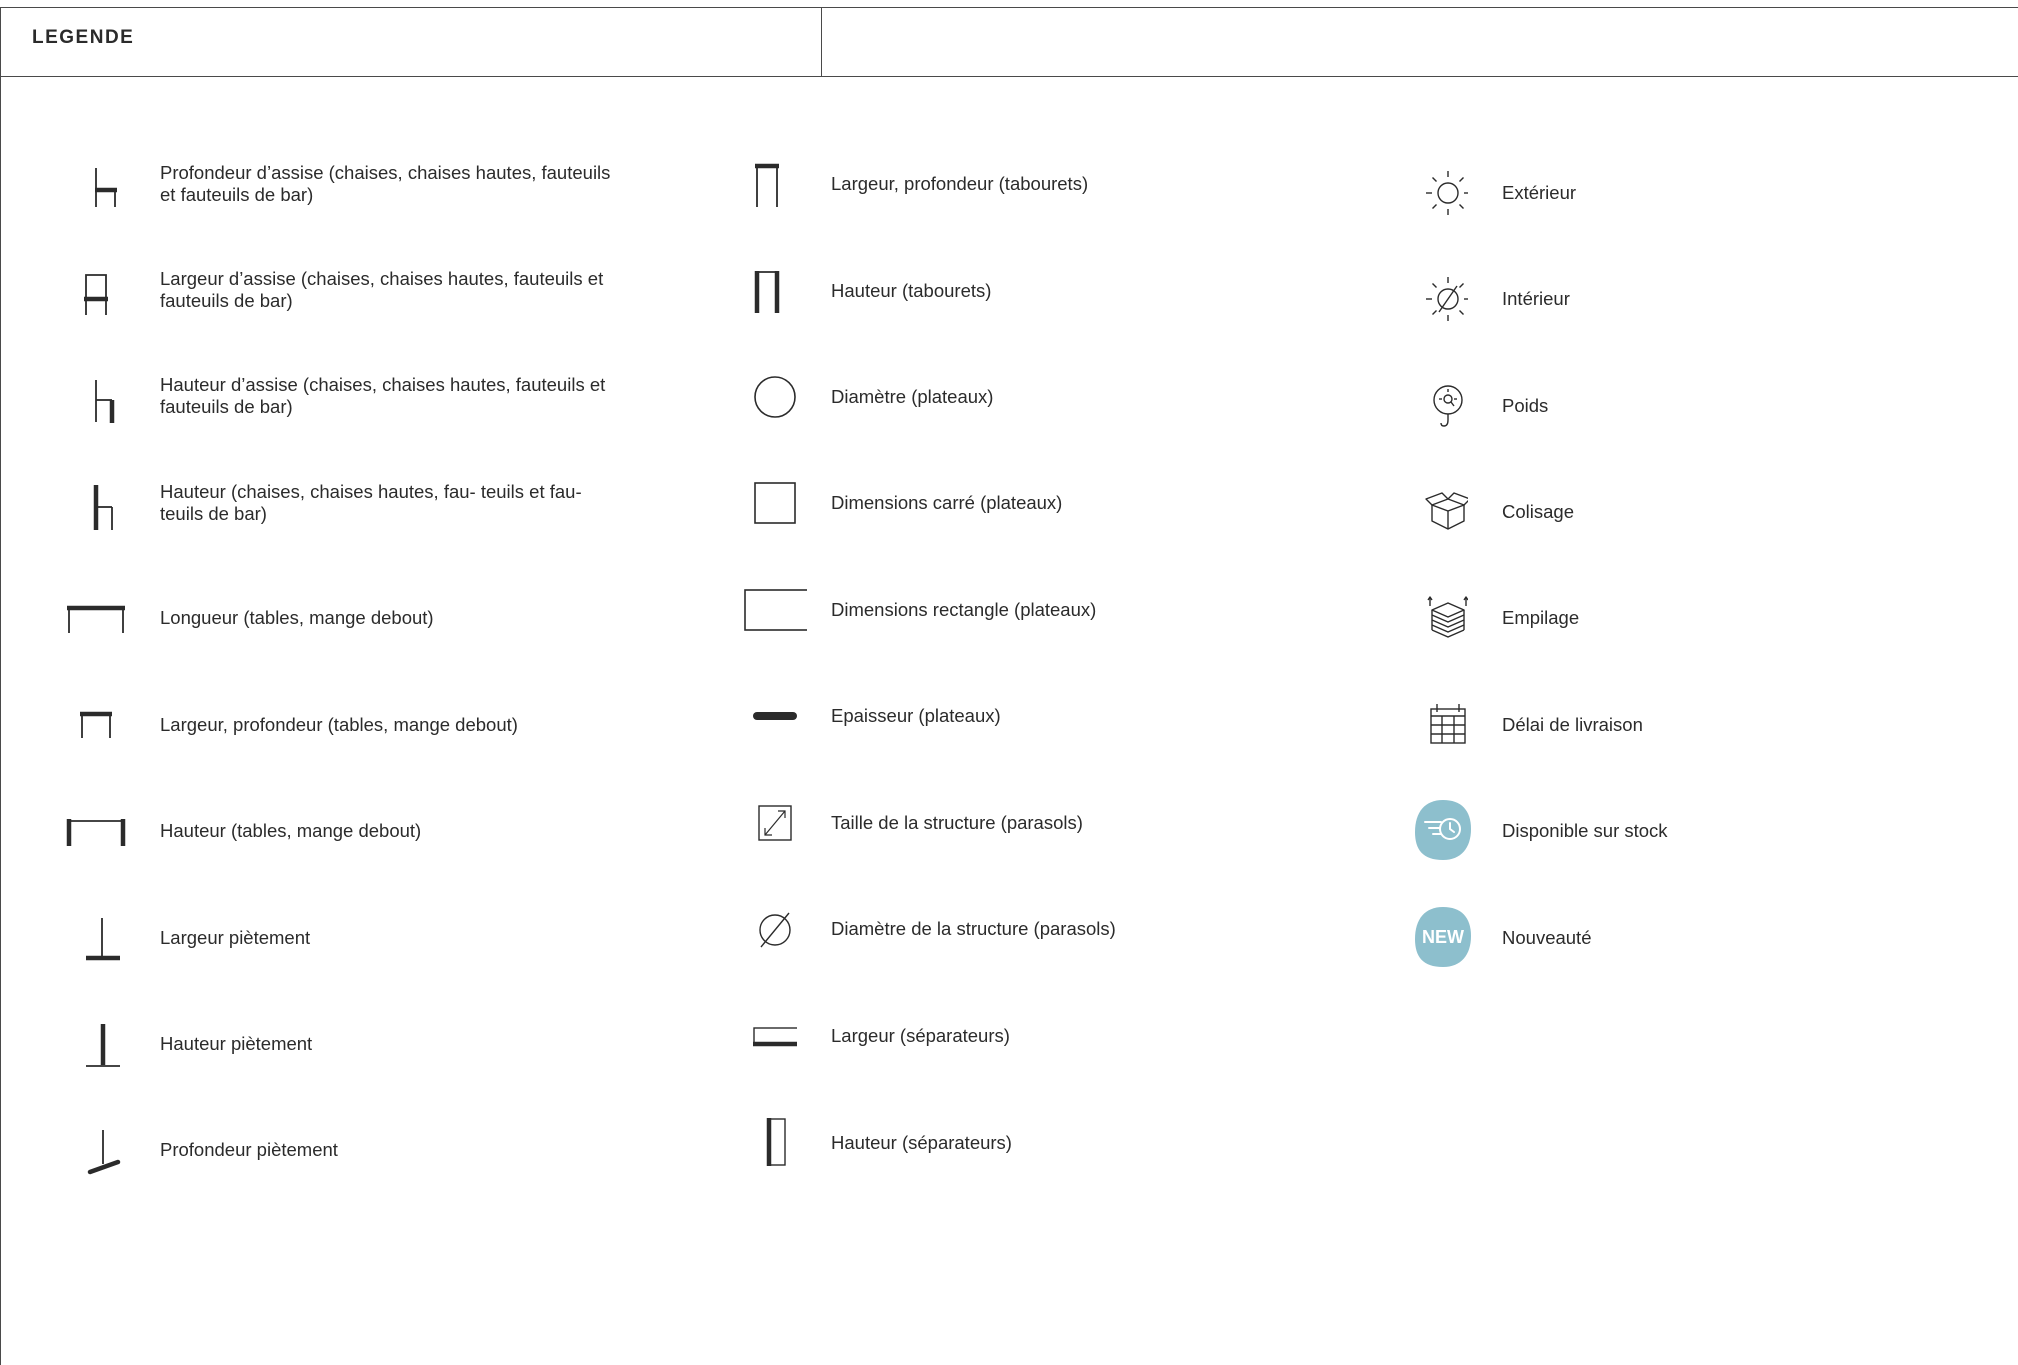  What do you see at coordinates (1536, 298) in the screenshot?
I see `legend-label: Intérieur` at bounding box center [1536, 298].